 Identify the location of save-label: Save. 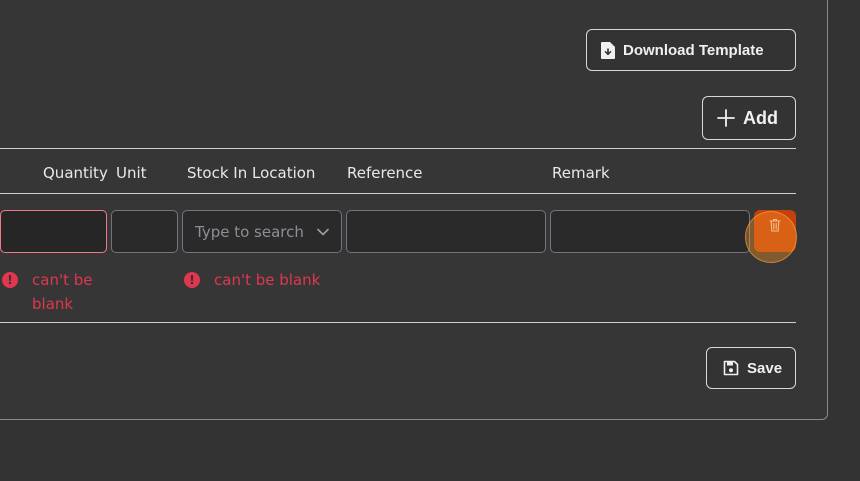
(765, 368).